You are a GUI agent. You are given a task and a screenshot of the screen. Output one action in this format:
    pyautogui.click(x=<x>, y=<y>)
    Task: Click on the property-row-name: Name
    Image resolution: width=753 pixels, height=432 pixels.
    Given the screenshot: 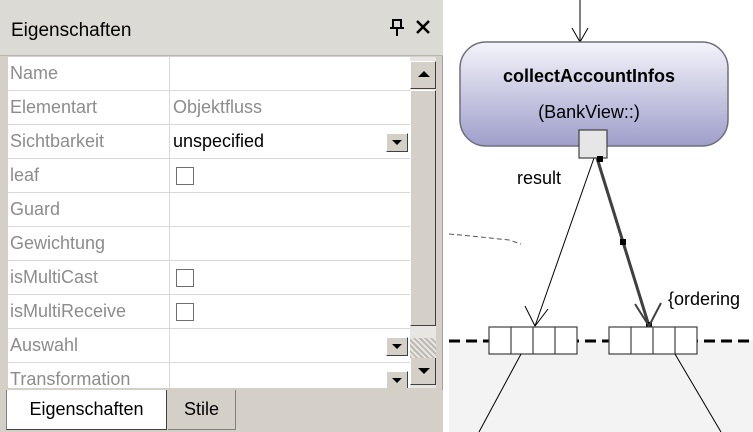 What is the action you would take?
    pyautogui.click(x=209, y=74)
    